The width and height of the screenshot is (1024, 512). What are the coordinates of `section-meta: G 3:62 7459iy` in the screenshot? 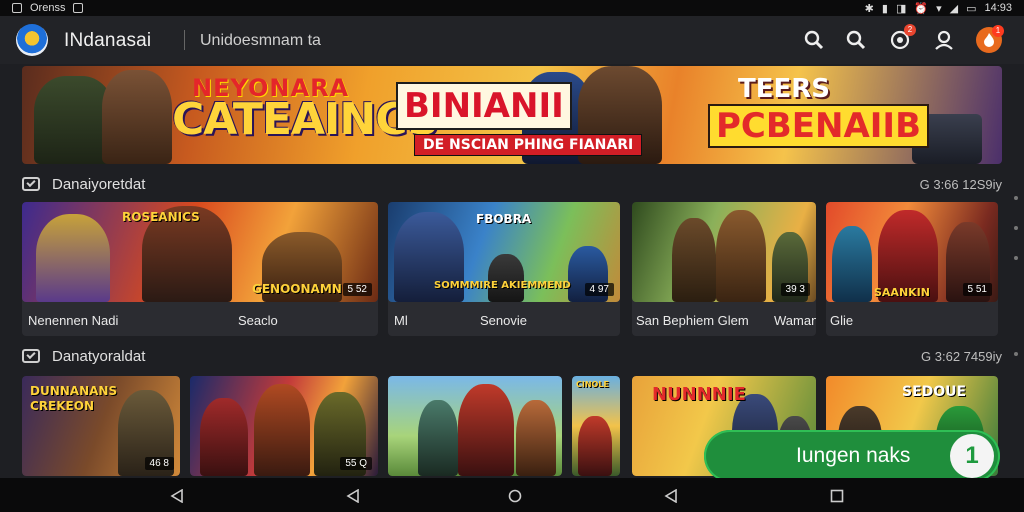 It's located at (961, 356).